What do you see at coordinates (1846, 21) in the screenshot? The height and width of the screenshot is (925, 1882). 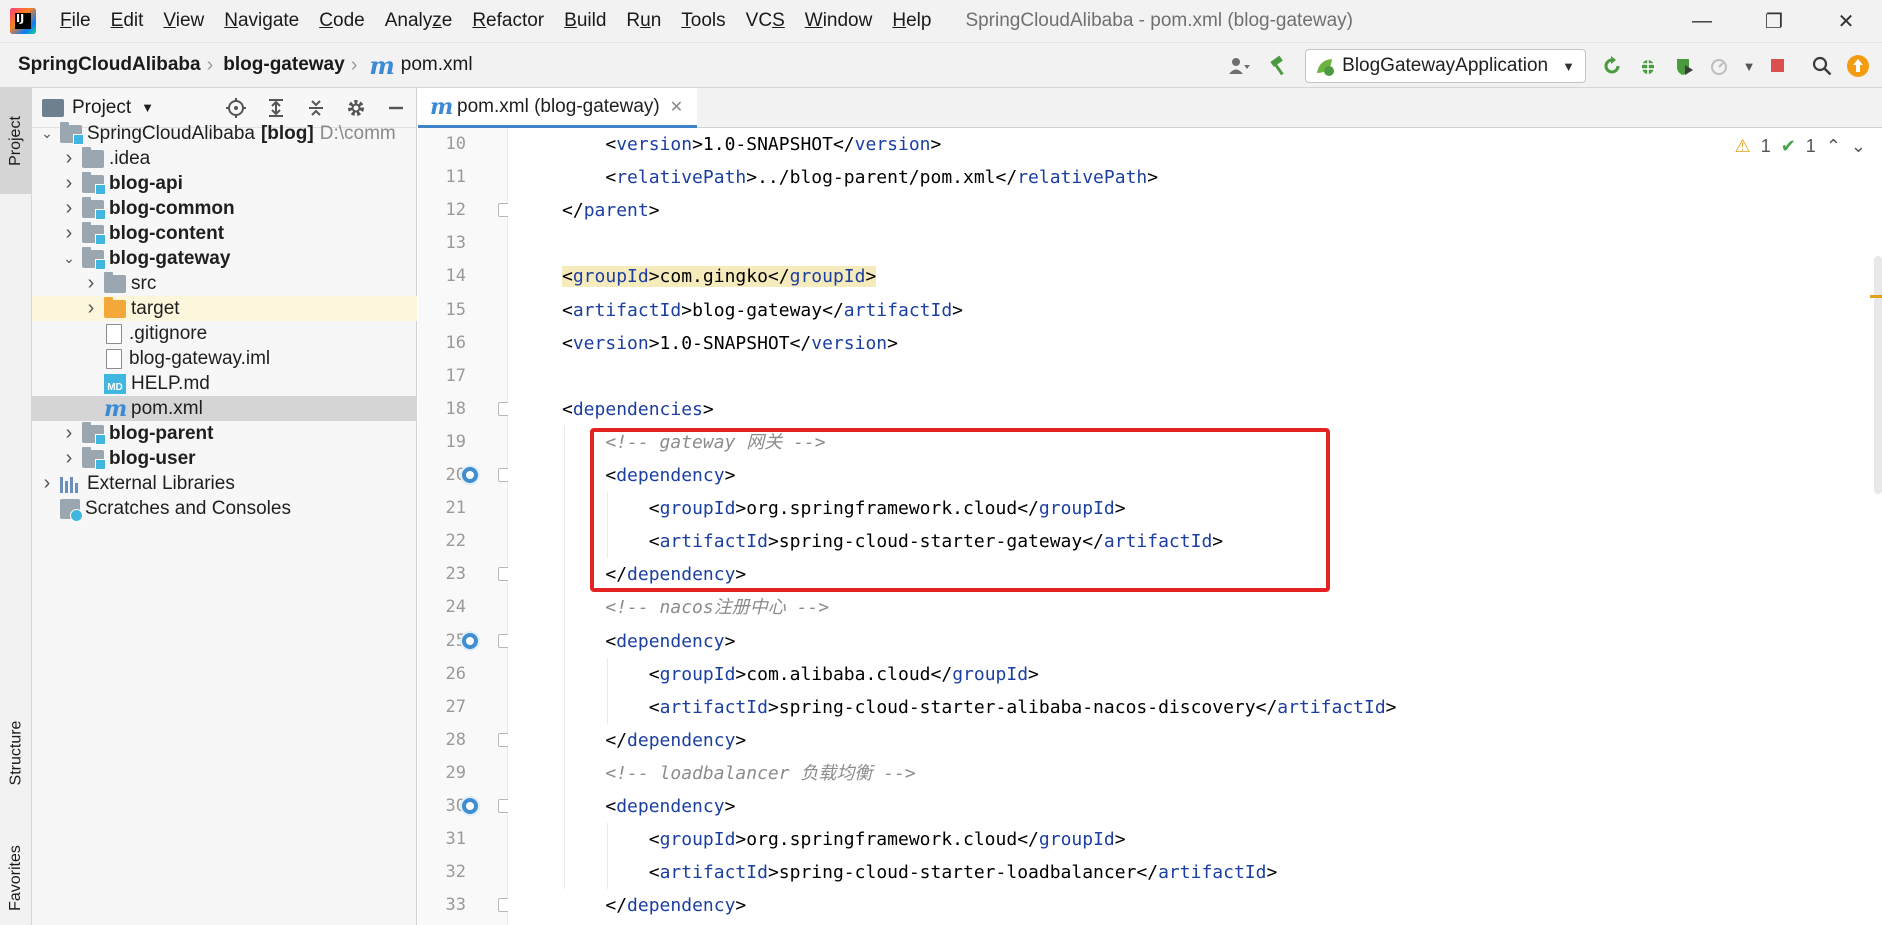 I see `close-window-button: ✕` at bounding box center [1846, 21].